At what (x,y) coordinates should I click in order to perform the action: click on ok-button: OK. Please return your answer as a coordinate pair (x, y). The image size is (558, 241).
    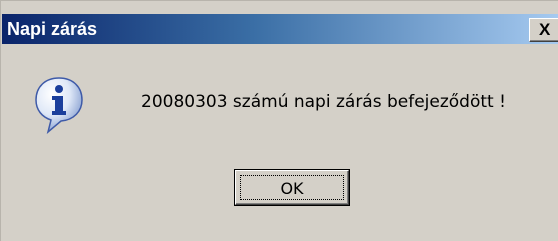
    Looking at the image, I should click on (292, 187).